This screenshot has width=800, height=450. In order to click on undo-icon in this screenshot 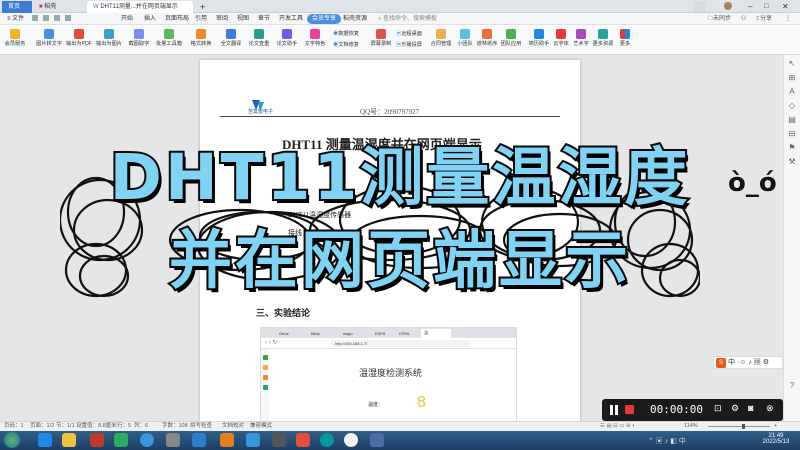, I will do `click(56, 18)`.